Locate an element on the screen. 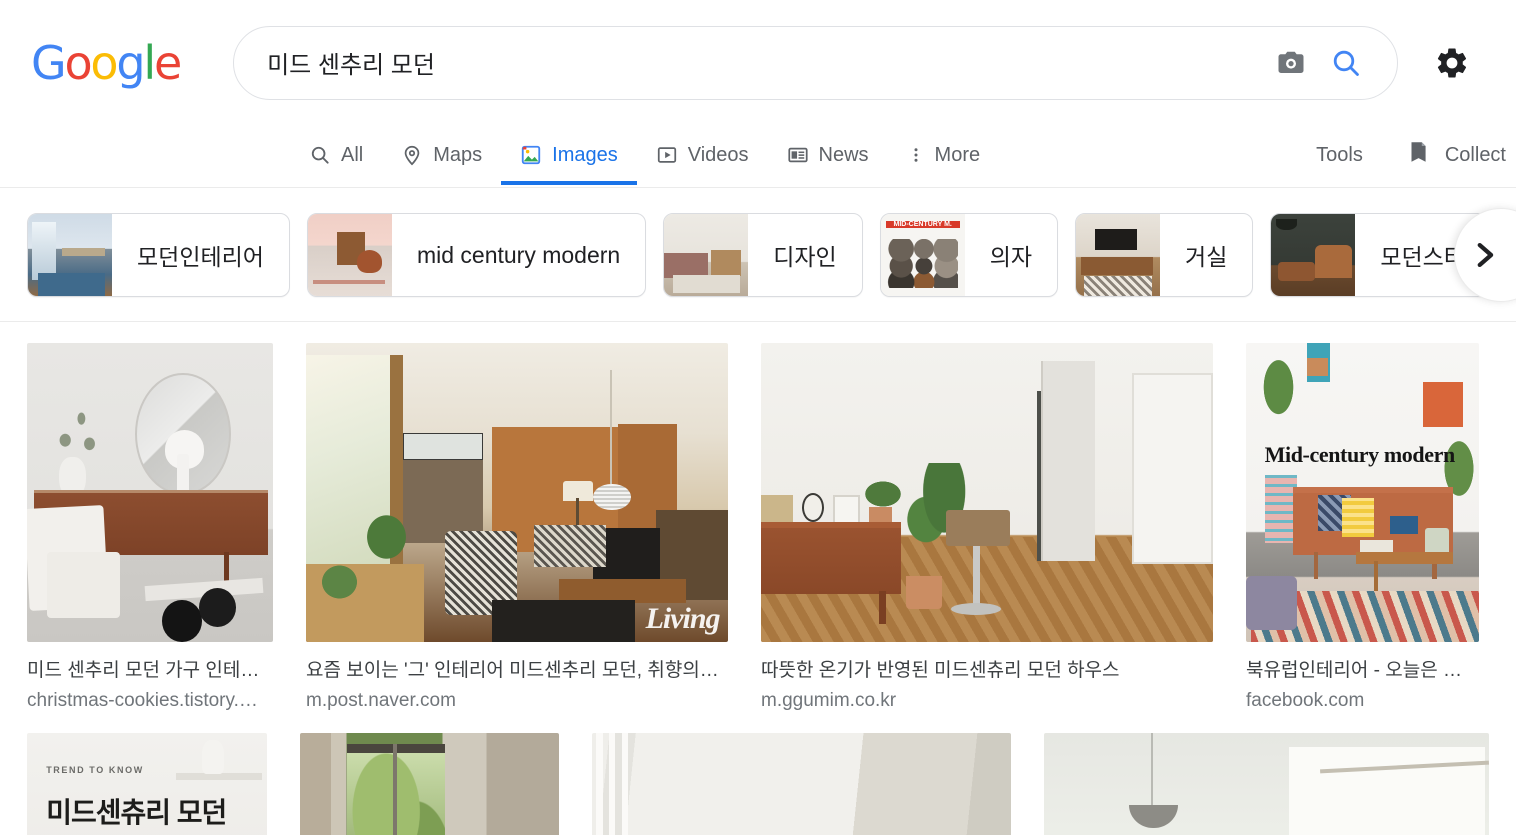  bookmark-icon is located at coordinates (1418, 155).